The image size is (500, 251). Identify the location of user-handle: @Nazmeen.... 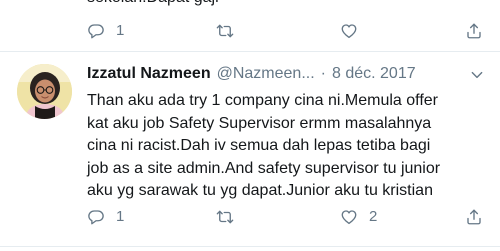
(266, 74).